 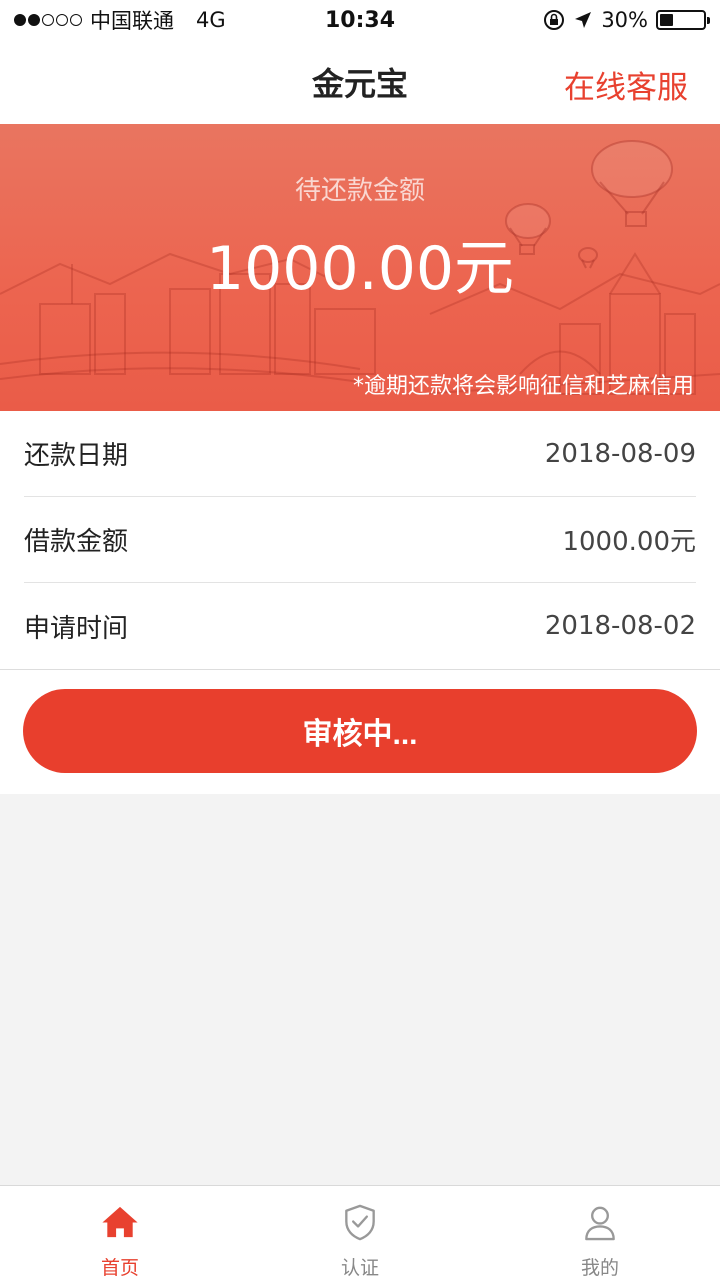 I want to click on signal-strength-icon, so click(x=48, y=20).